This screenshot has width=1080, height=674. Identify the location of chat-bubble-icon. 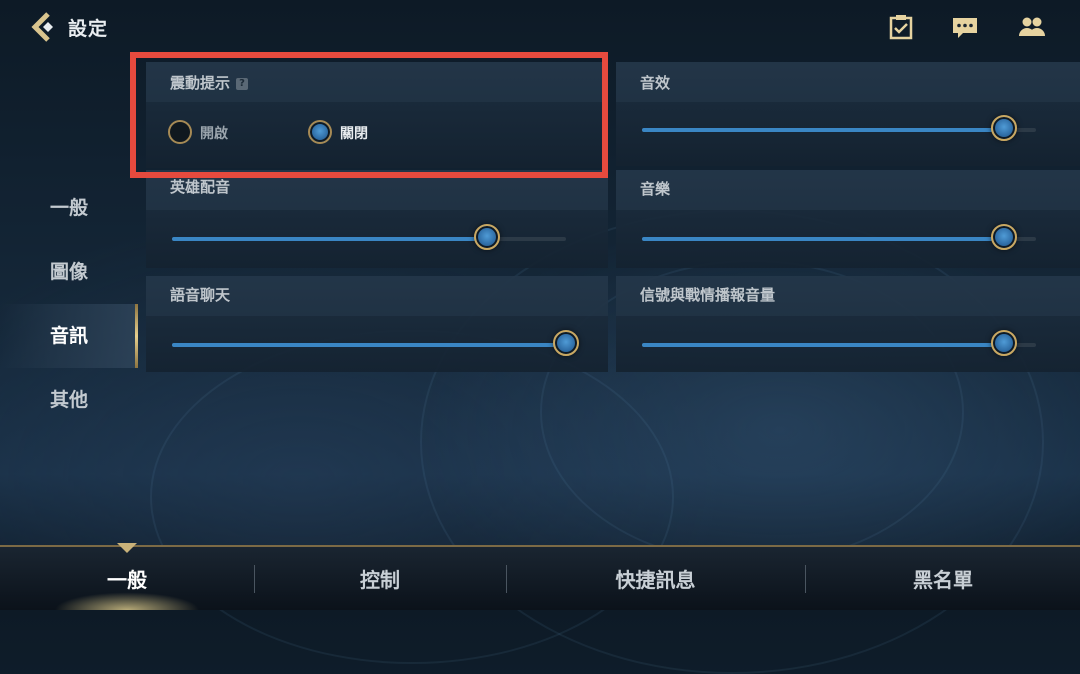
(965, 28).